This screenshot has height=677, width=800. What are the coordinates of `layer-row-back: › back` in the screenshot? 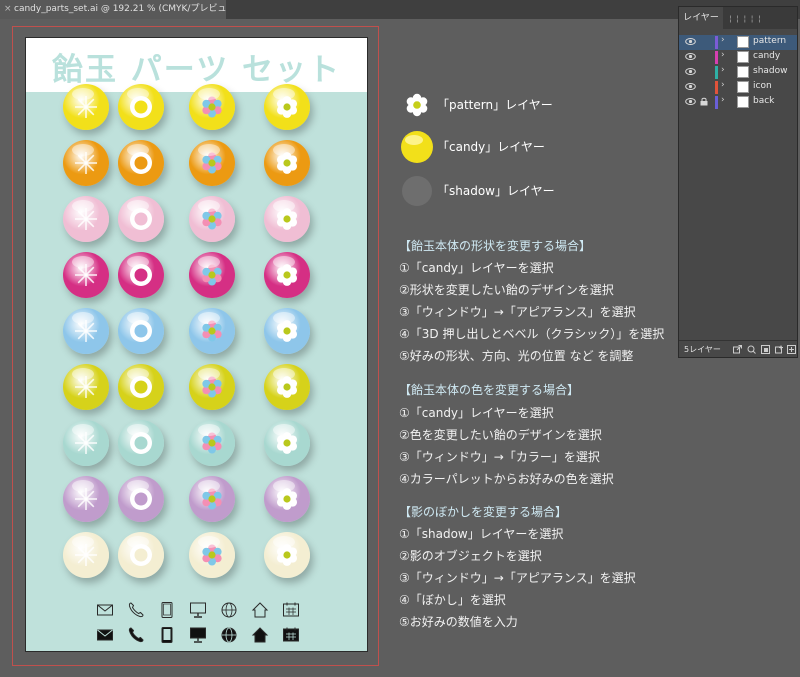 It's located at (738, 102).